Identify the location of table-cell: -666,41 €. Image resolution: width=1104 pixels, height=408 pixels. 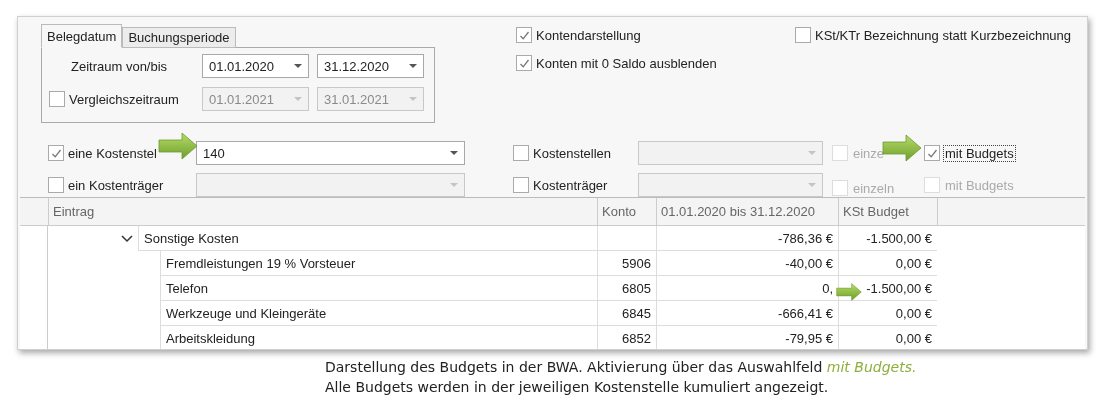
(747, 313).